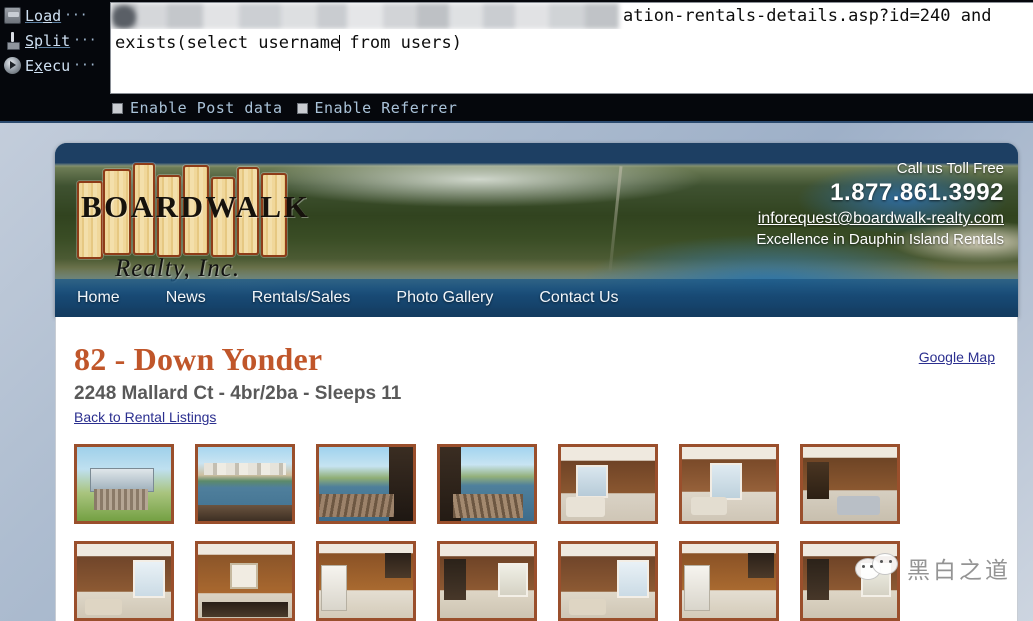 The height and width of the screenshot is (621, 1033). Describe the element at coordinates (43, 15) in the screenshot. I see `menu-item-load-label: Load` at that location.